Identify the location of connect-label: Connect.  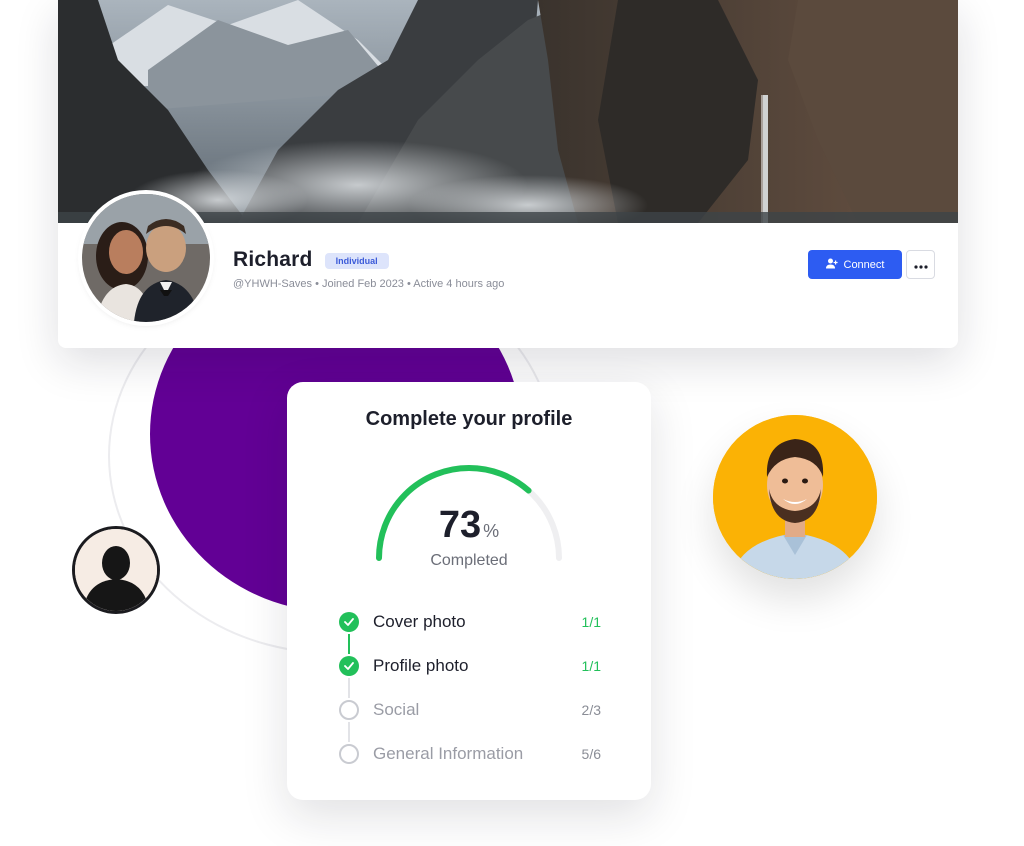
(864, 264).